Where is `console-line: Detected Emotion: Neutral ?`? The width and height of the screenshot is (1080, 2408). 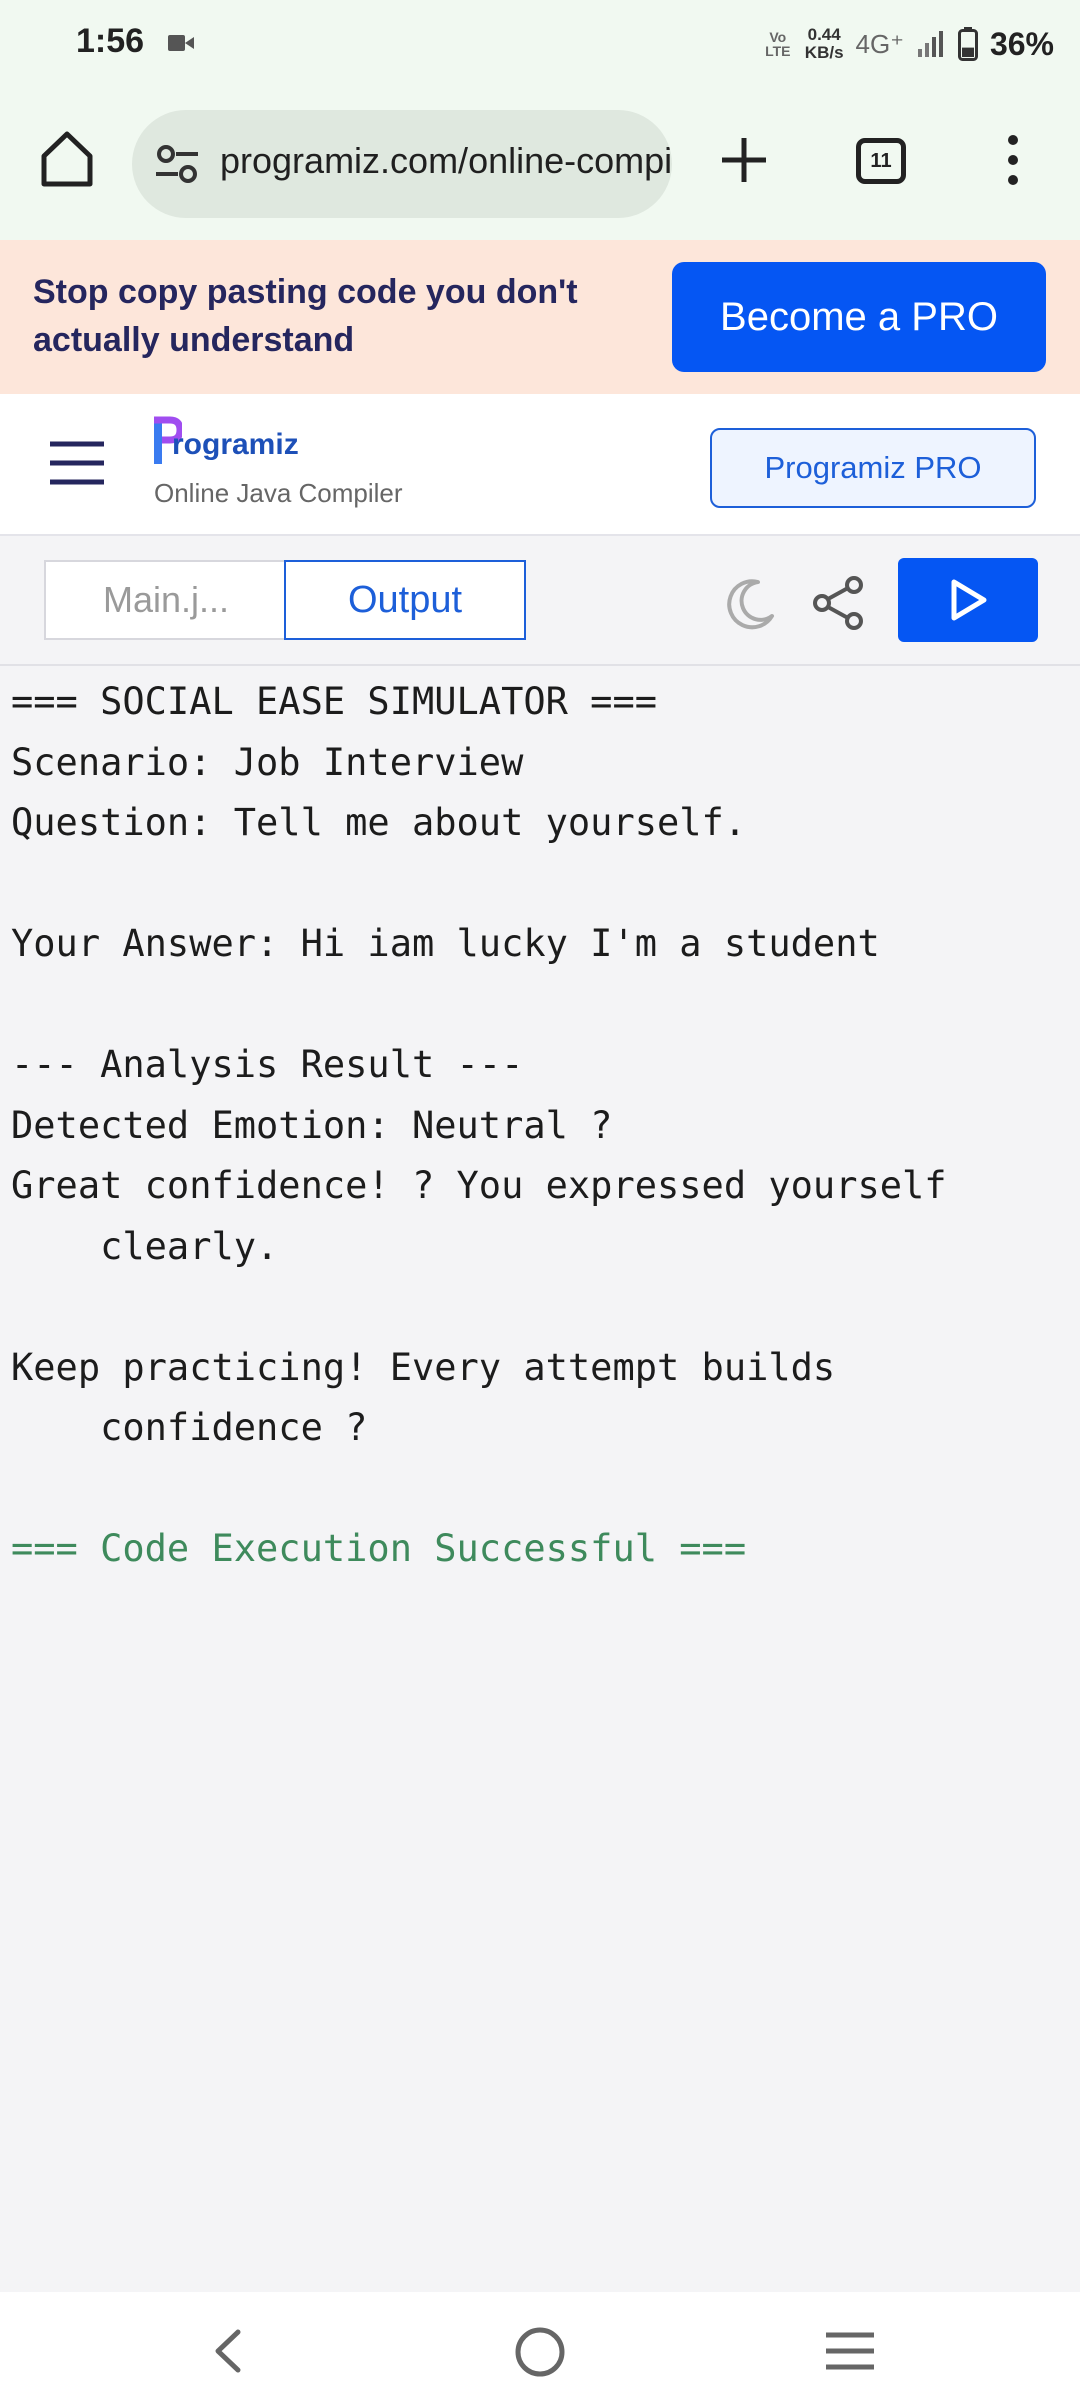 console-line: Detected Emotion: Neutral ? is located at coordinates (312, 1125).